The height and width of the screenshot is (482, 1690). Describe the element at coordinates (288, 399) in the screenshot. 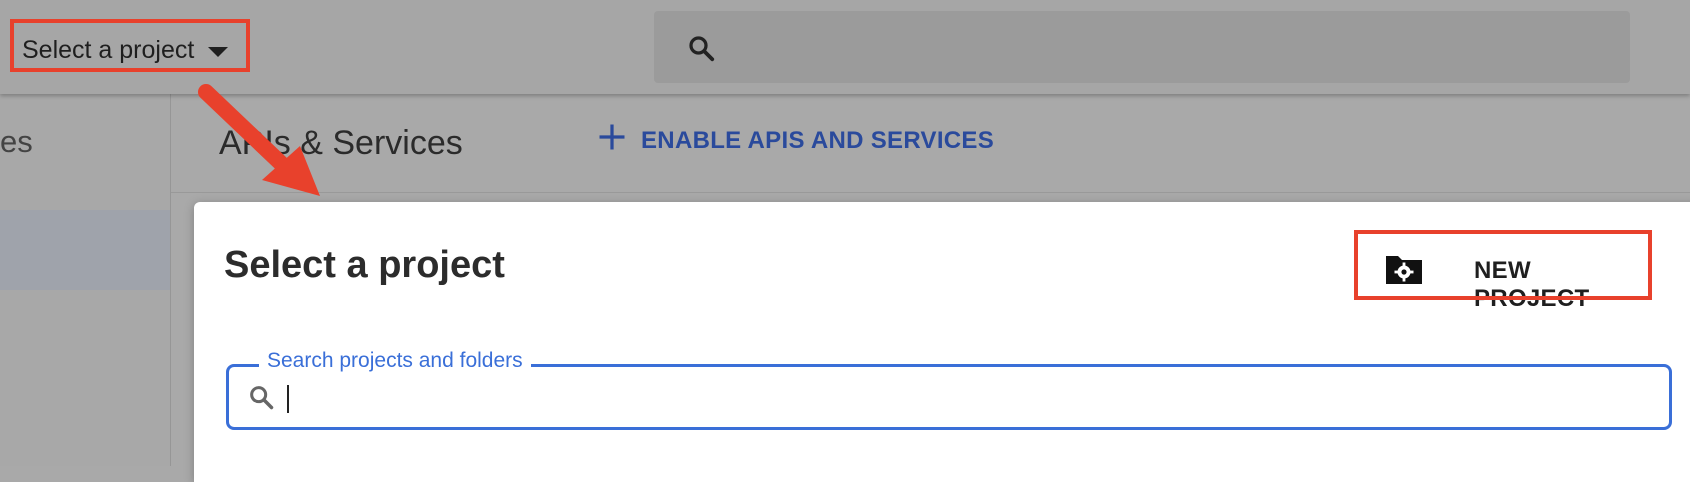

I see `text-cursor` at that location.